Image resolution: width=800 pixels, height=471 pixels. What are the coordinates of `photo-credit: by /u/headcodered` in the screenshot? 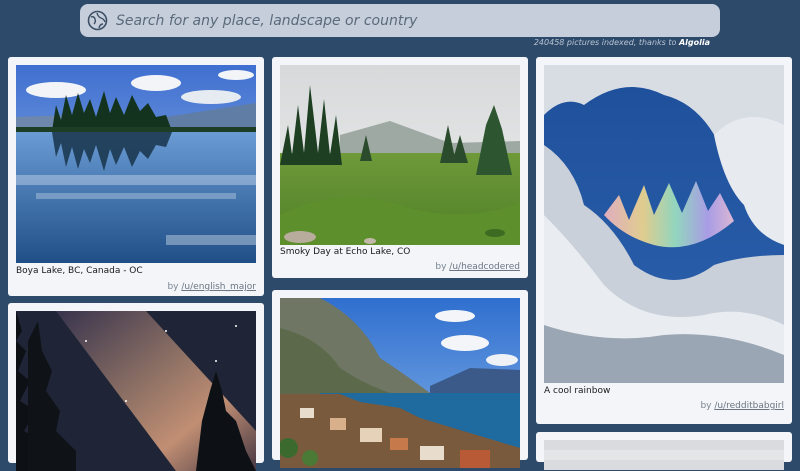 It's located at (477, 267).